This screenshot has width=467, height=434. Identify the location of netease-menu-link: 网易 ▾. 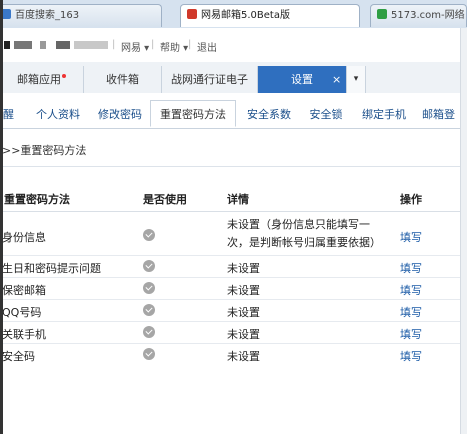
(135, 46).